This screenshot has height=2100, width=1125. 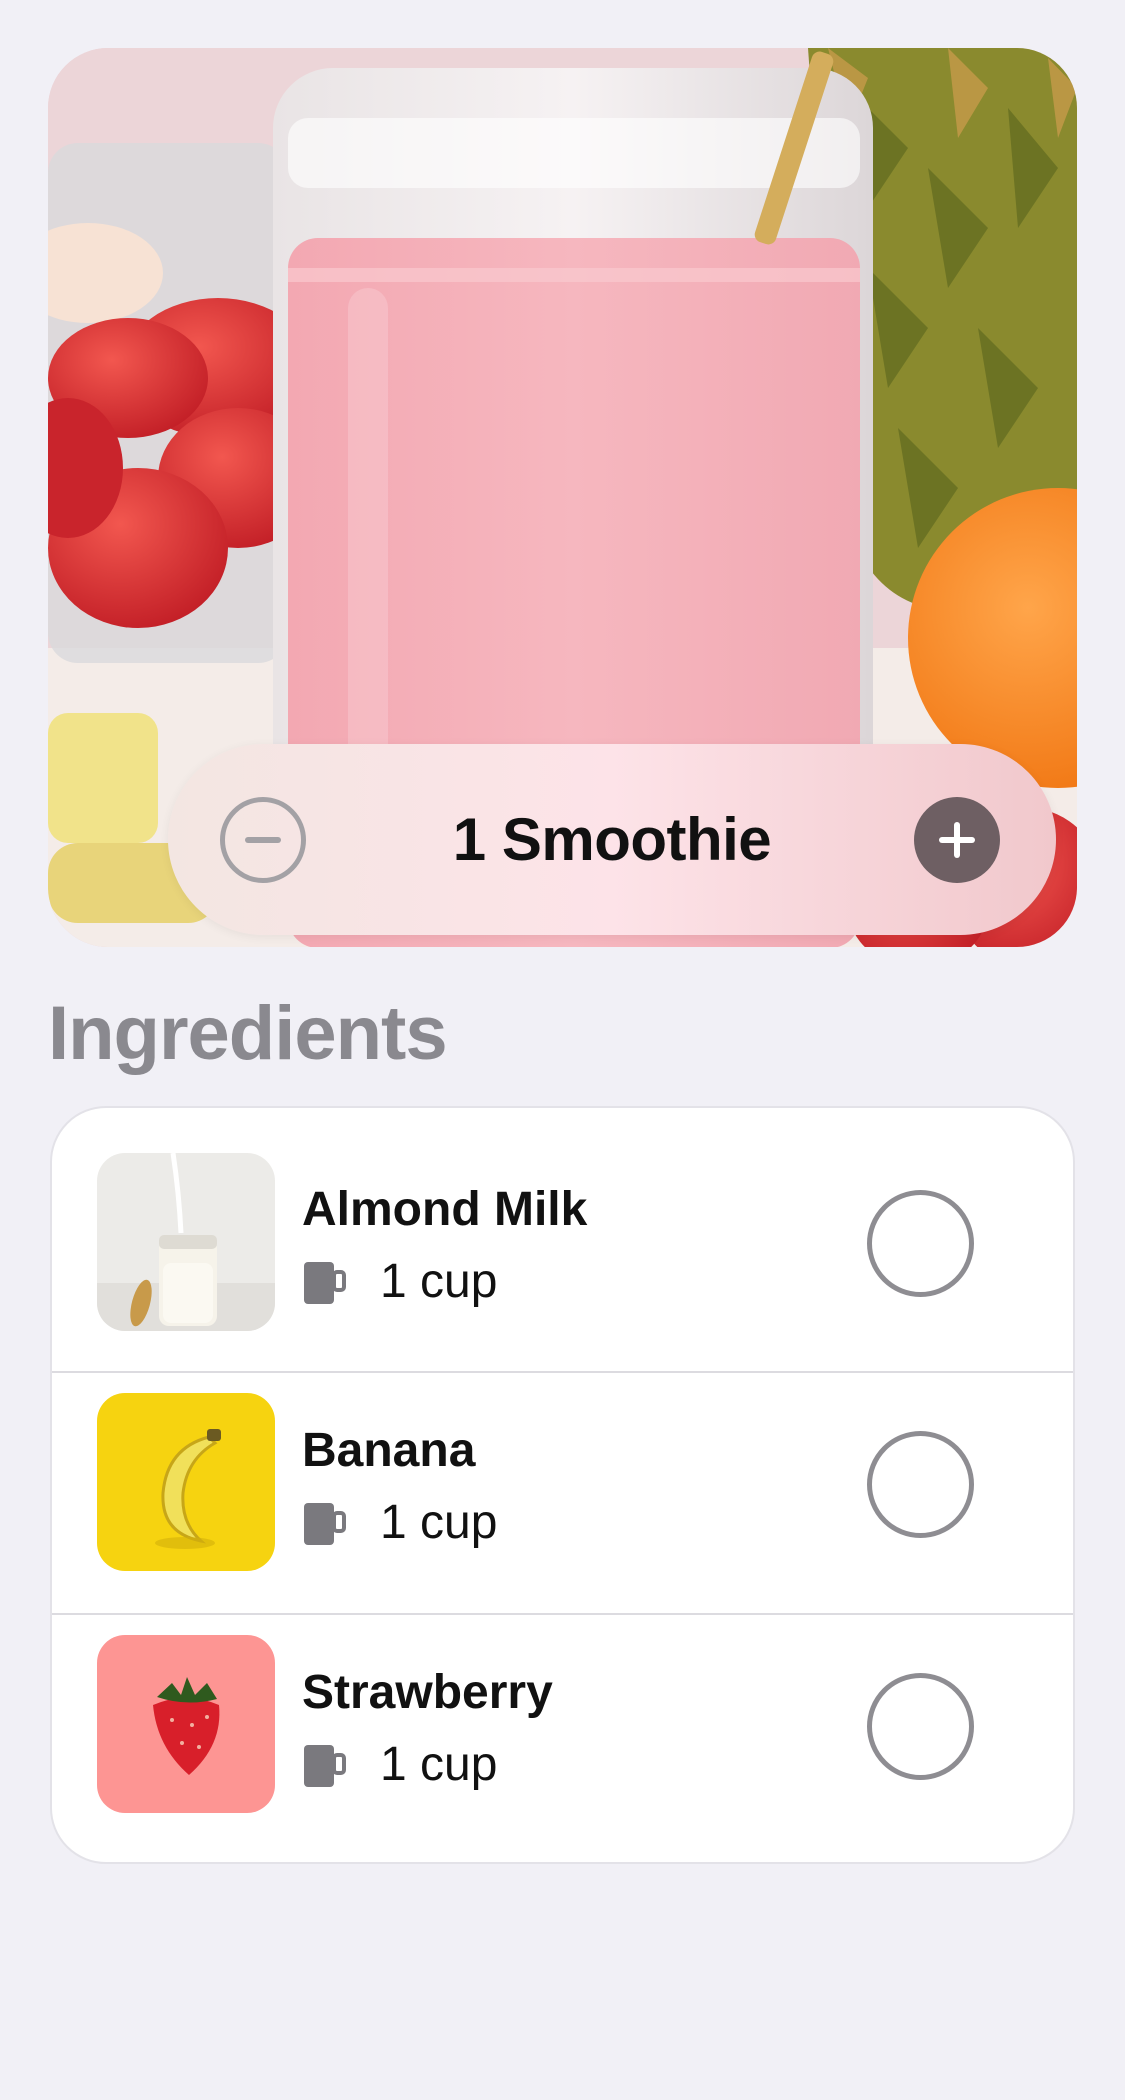 What do you see at coordinates (562, 1736) in the screenshot?
I see `list-item: Strawberry 1 cup` at bounding box center [562, 1736].